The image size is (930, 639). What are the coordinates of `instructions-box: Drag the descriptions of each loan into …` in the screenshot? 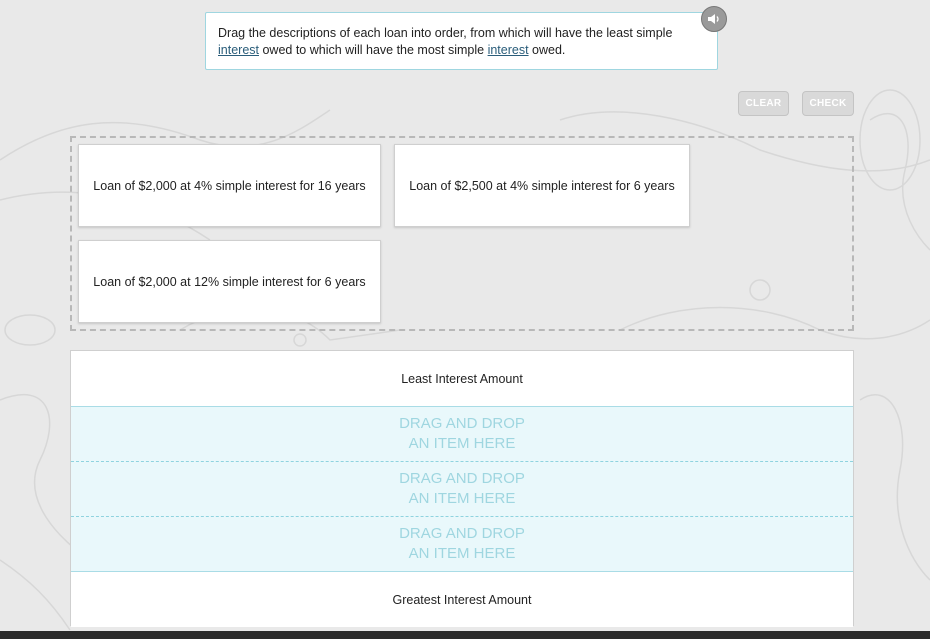 It's located at (461, 41).